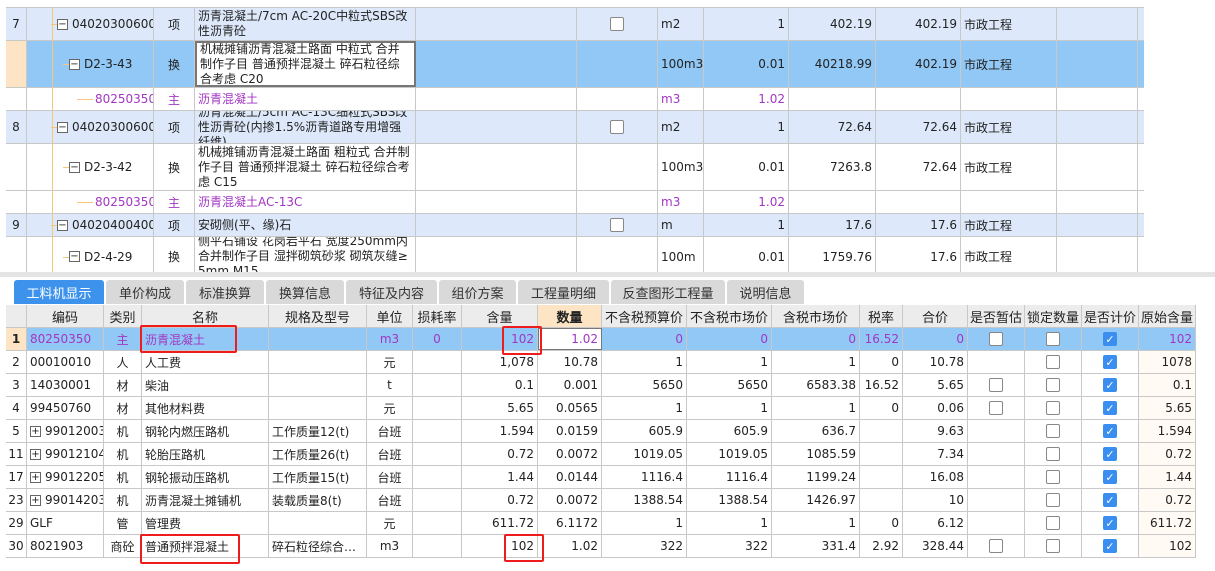 Image resolution: width=1215 pixels, height=571 pixels. Describe the element at coordinates (305, 292) in the screenshot. I see `tab-4: 换算信息` at that location.